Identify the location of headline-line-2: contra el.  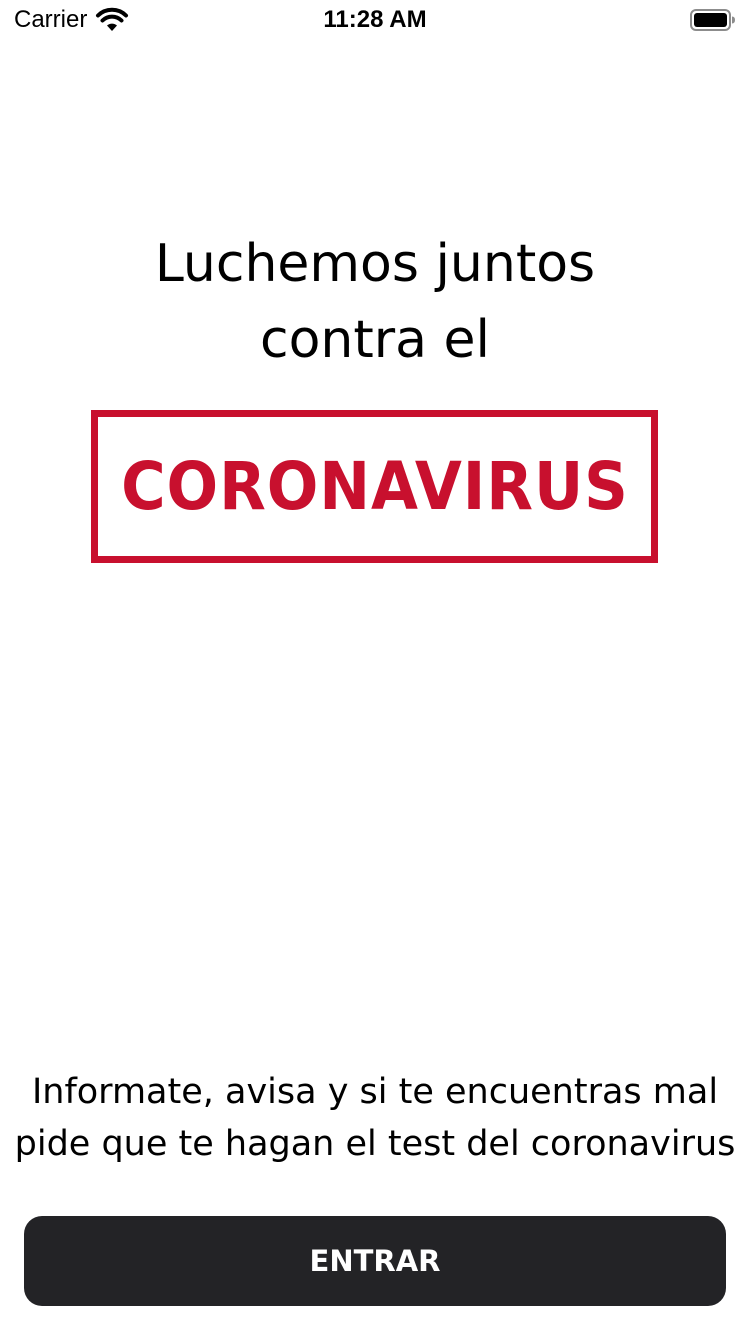
(375, 340).